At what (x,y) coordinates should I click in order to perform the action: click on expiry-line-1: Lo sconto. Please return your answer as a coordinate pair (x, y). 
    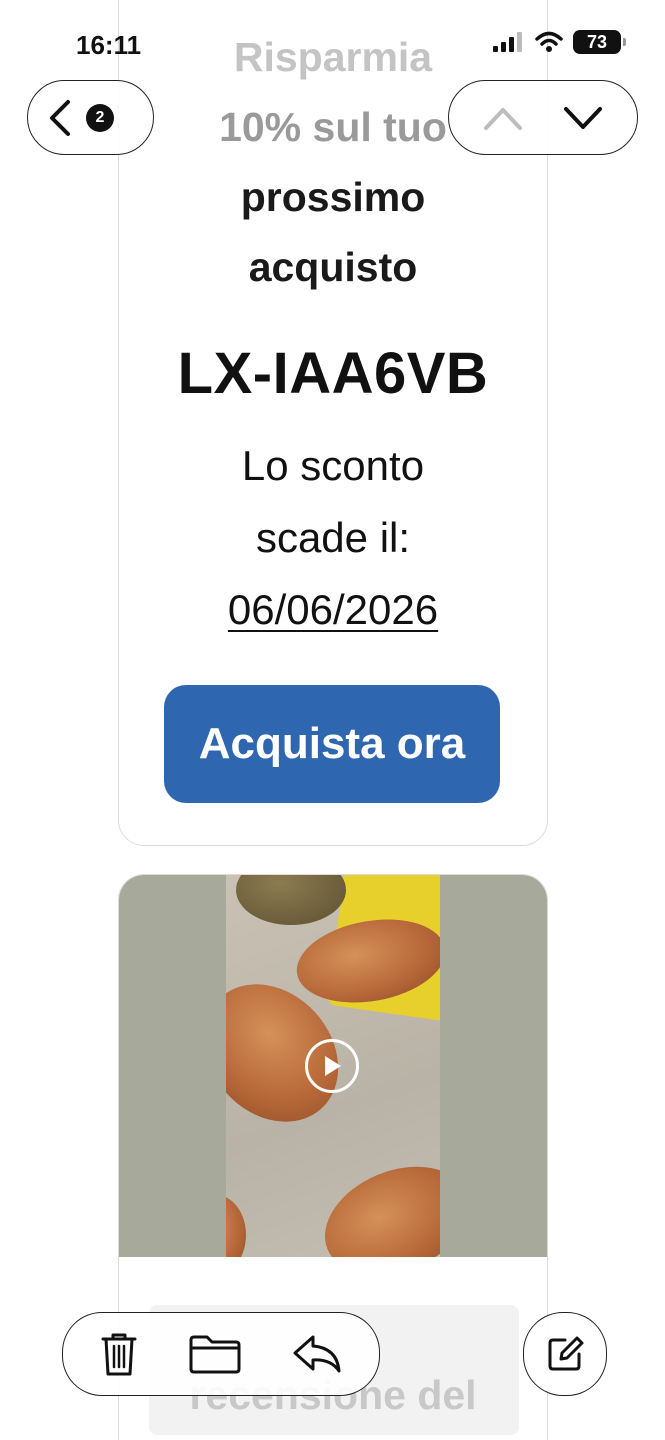
    Looking at the image, I should click on (333, 465).